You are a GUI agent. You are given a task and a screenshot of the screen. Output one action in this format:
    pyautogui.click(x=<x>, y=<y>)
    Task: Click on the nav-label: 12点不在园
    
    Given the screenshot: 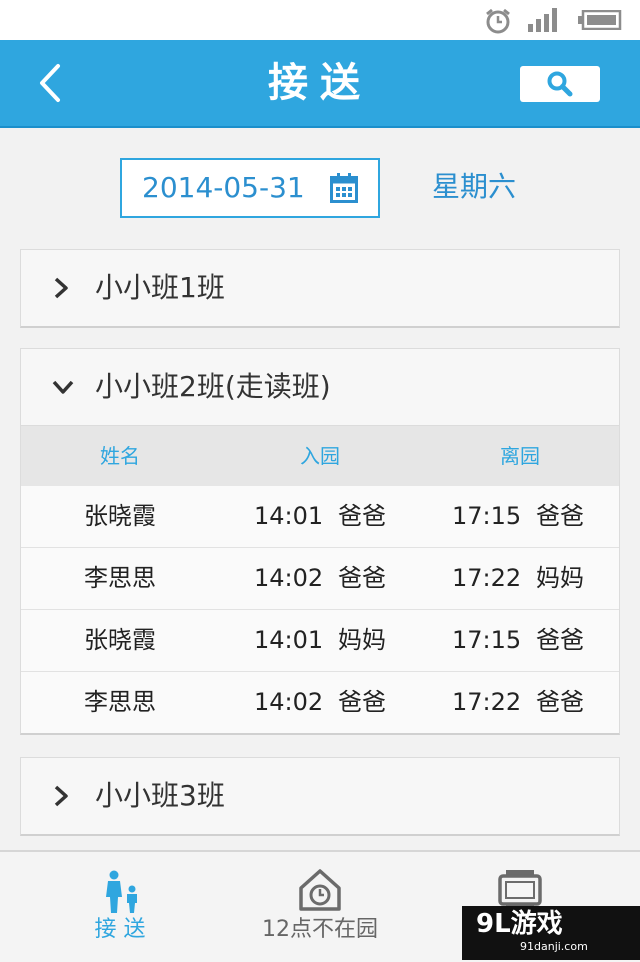 What is the action you would take?
    pyautogui.click(x=320, y=929)
    